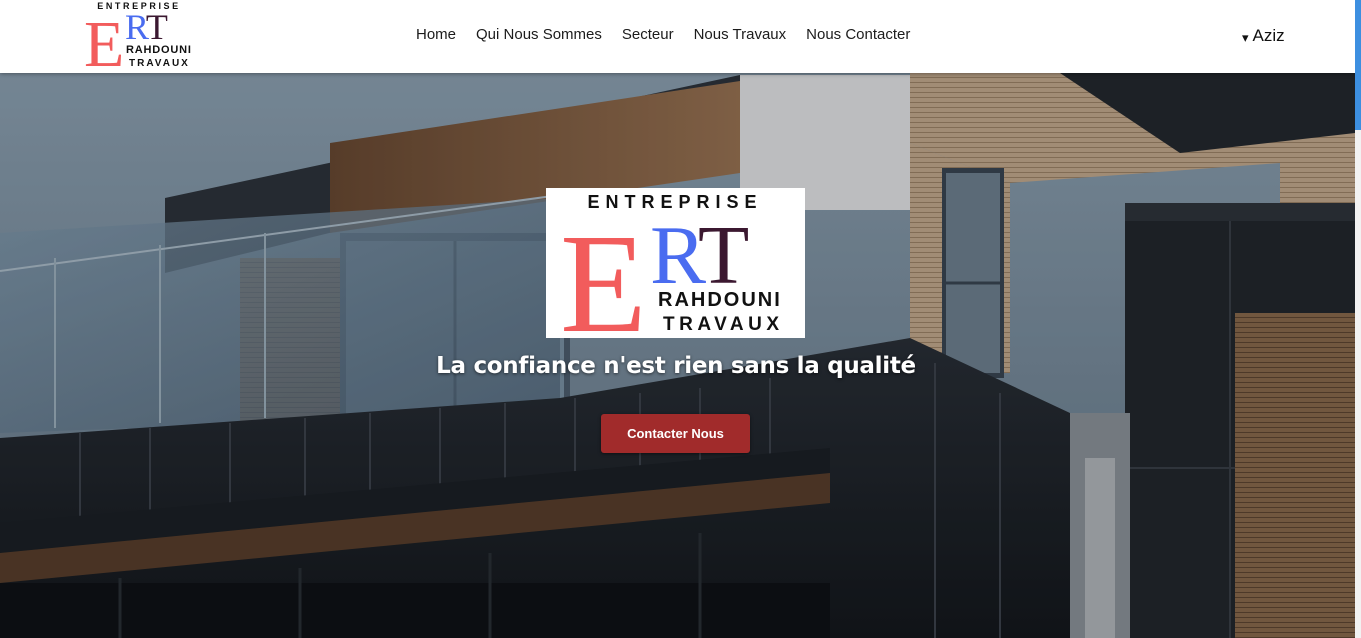  What do you see at coordinates (159, 63) in the screenshot?
I see `logo-travaux-text: TRAVAUX` at bounding box center [159, 63].